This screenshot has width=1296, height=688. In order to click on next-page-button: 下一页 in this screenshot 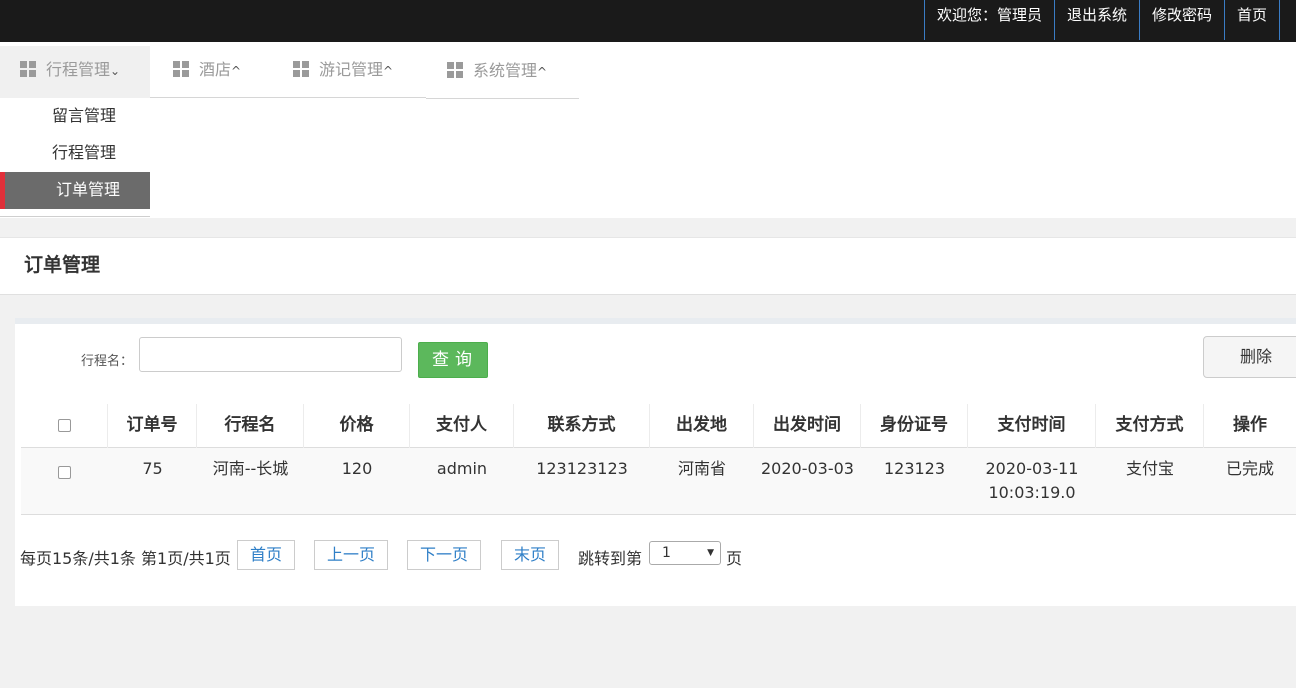, I will do `click(444, 555)`.